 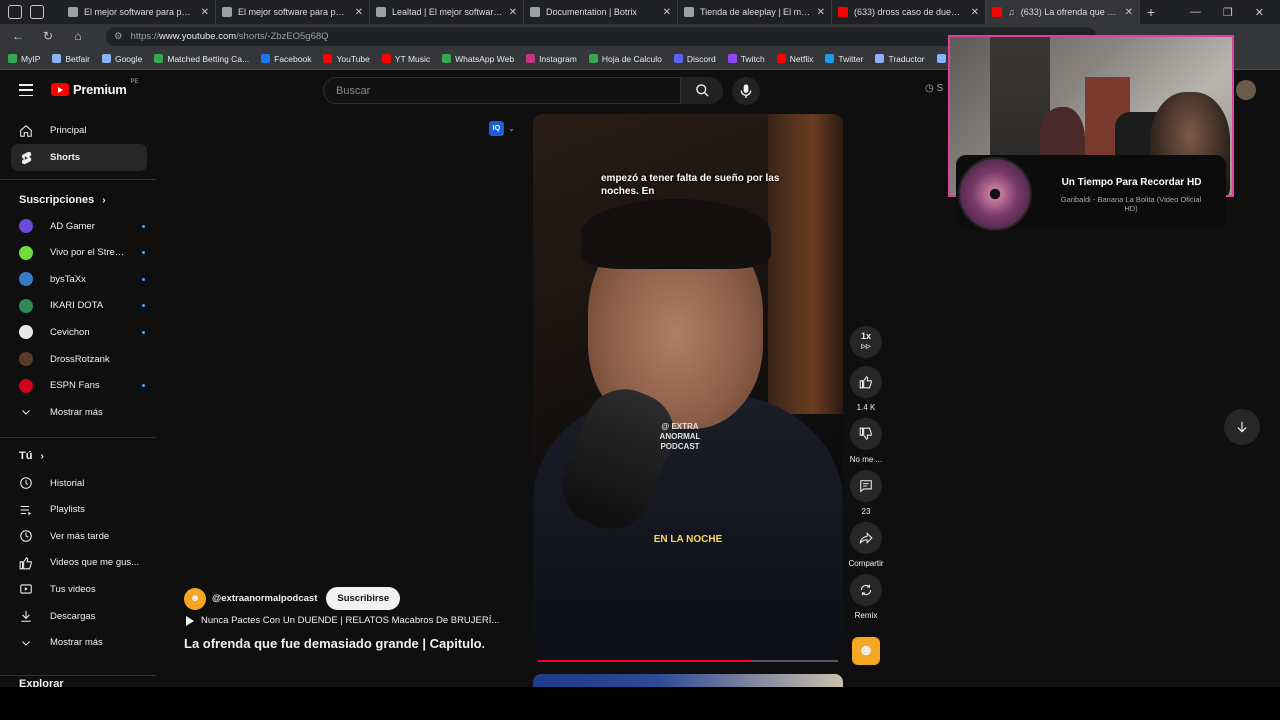 I want to click on workspaces-icon, so click(x=15, y=12).